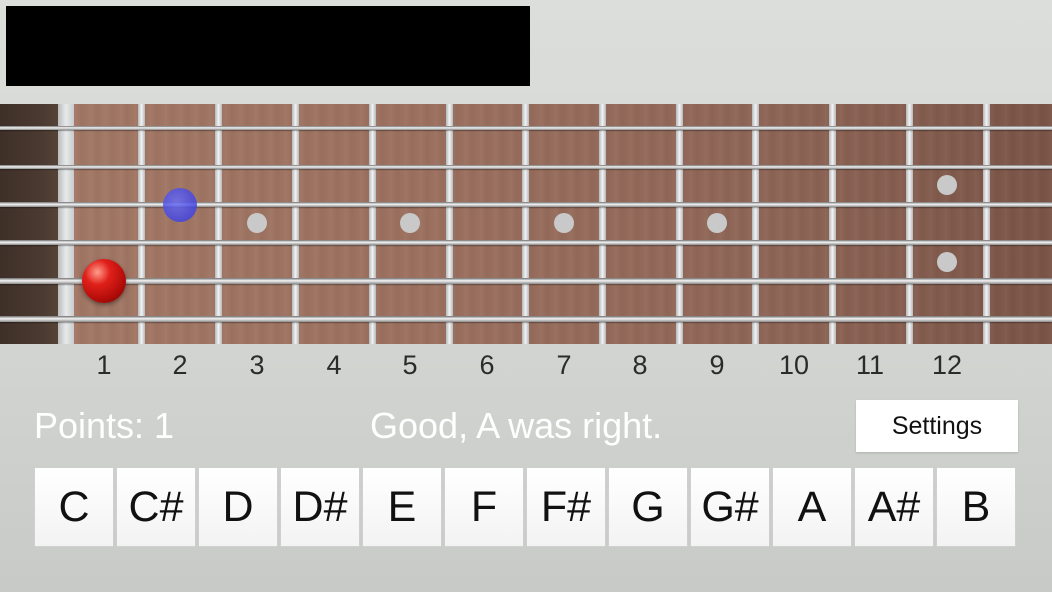 The width and height of the screenshot is (1052, 592). What do you see at coordinates (334, 365) in the screenshot?
I see `fret-number: 4` at bounding box center [334, 365].